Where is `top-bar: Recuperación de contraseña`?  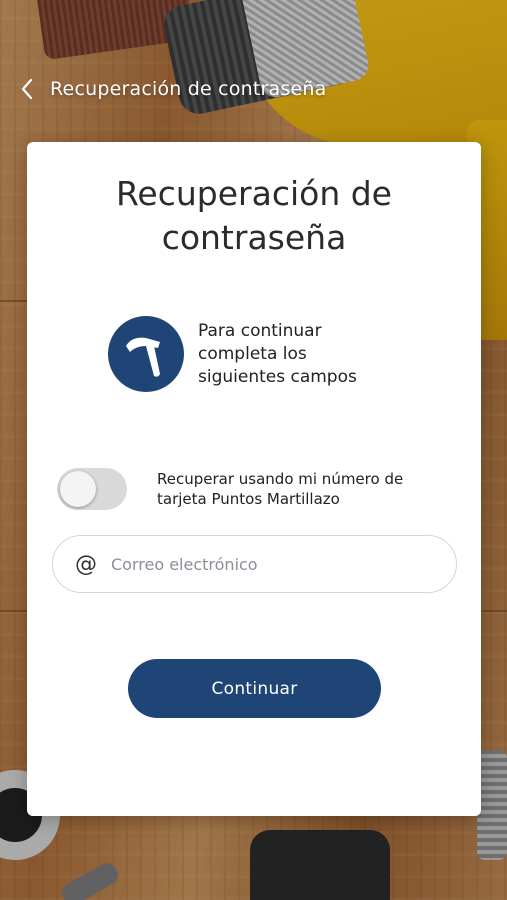 top-bar: Recuperación de contraseña is located at coordinates (252, 89).